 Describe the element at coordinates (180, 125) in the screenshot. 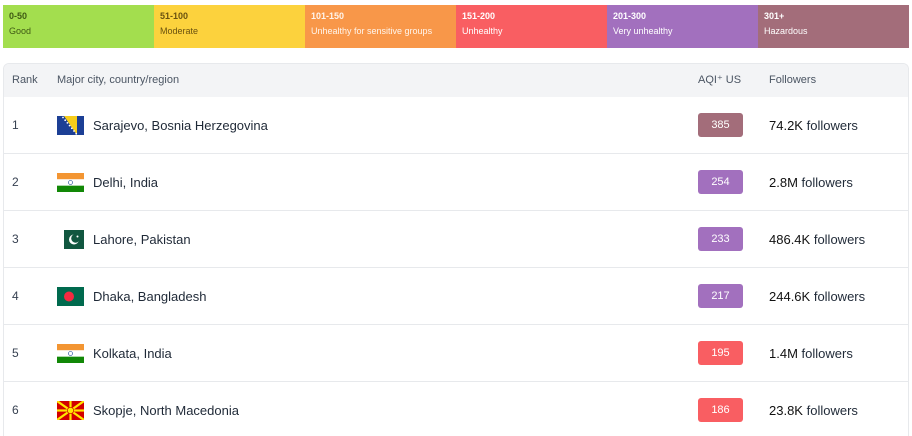

I see `city-name: Sarajevo, Bosnia Herzegovina` at that location.